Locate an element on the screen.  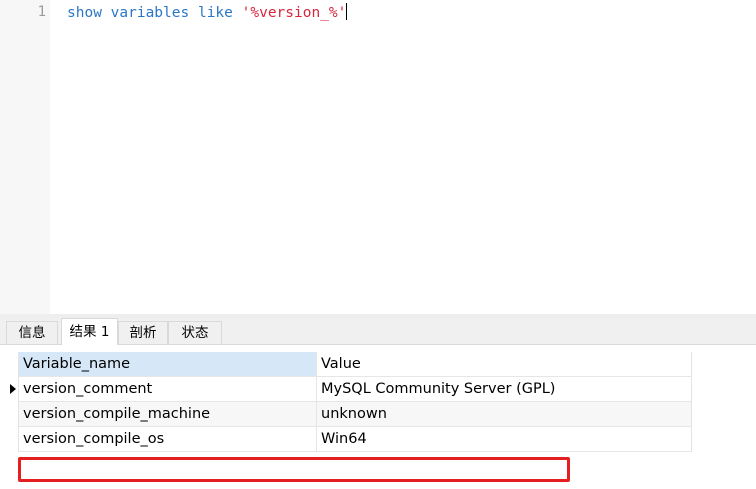
cell-variable-name: version_compile_os is located at coordinates (168, 439).